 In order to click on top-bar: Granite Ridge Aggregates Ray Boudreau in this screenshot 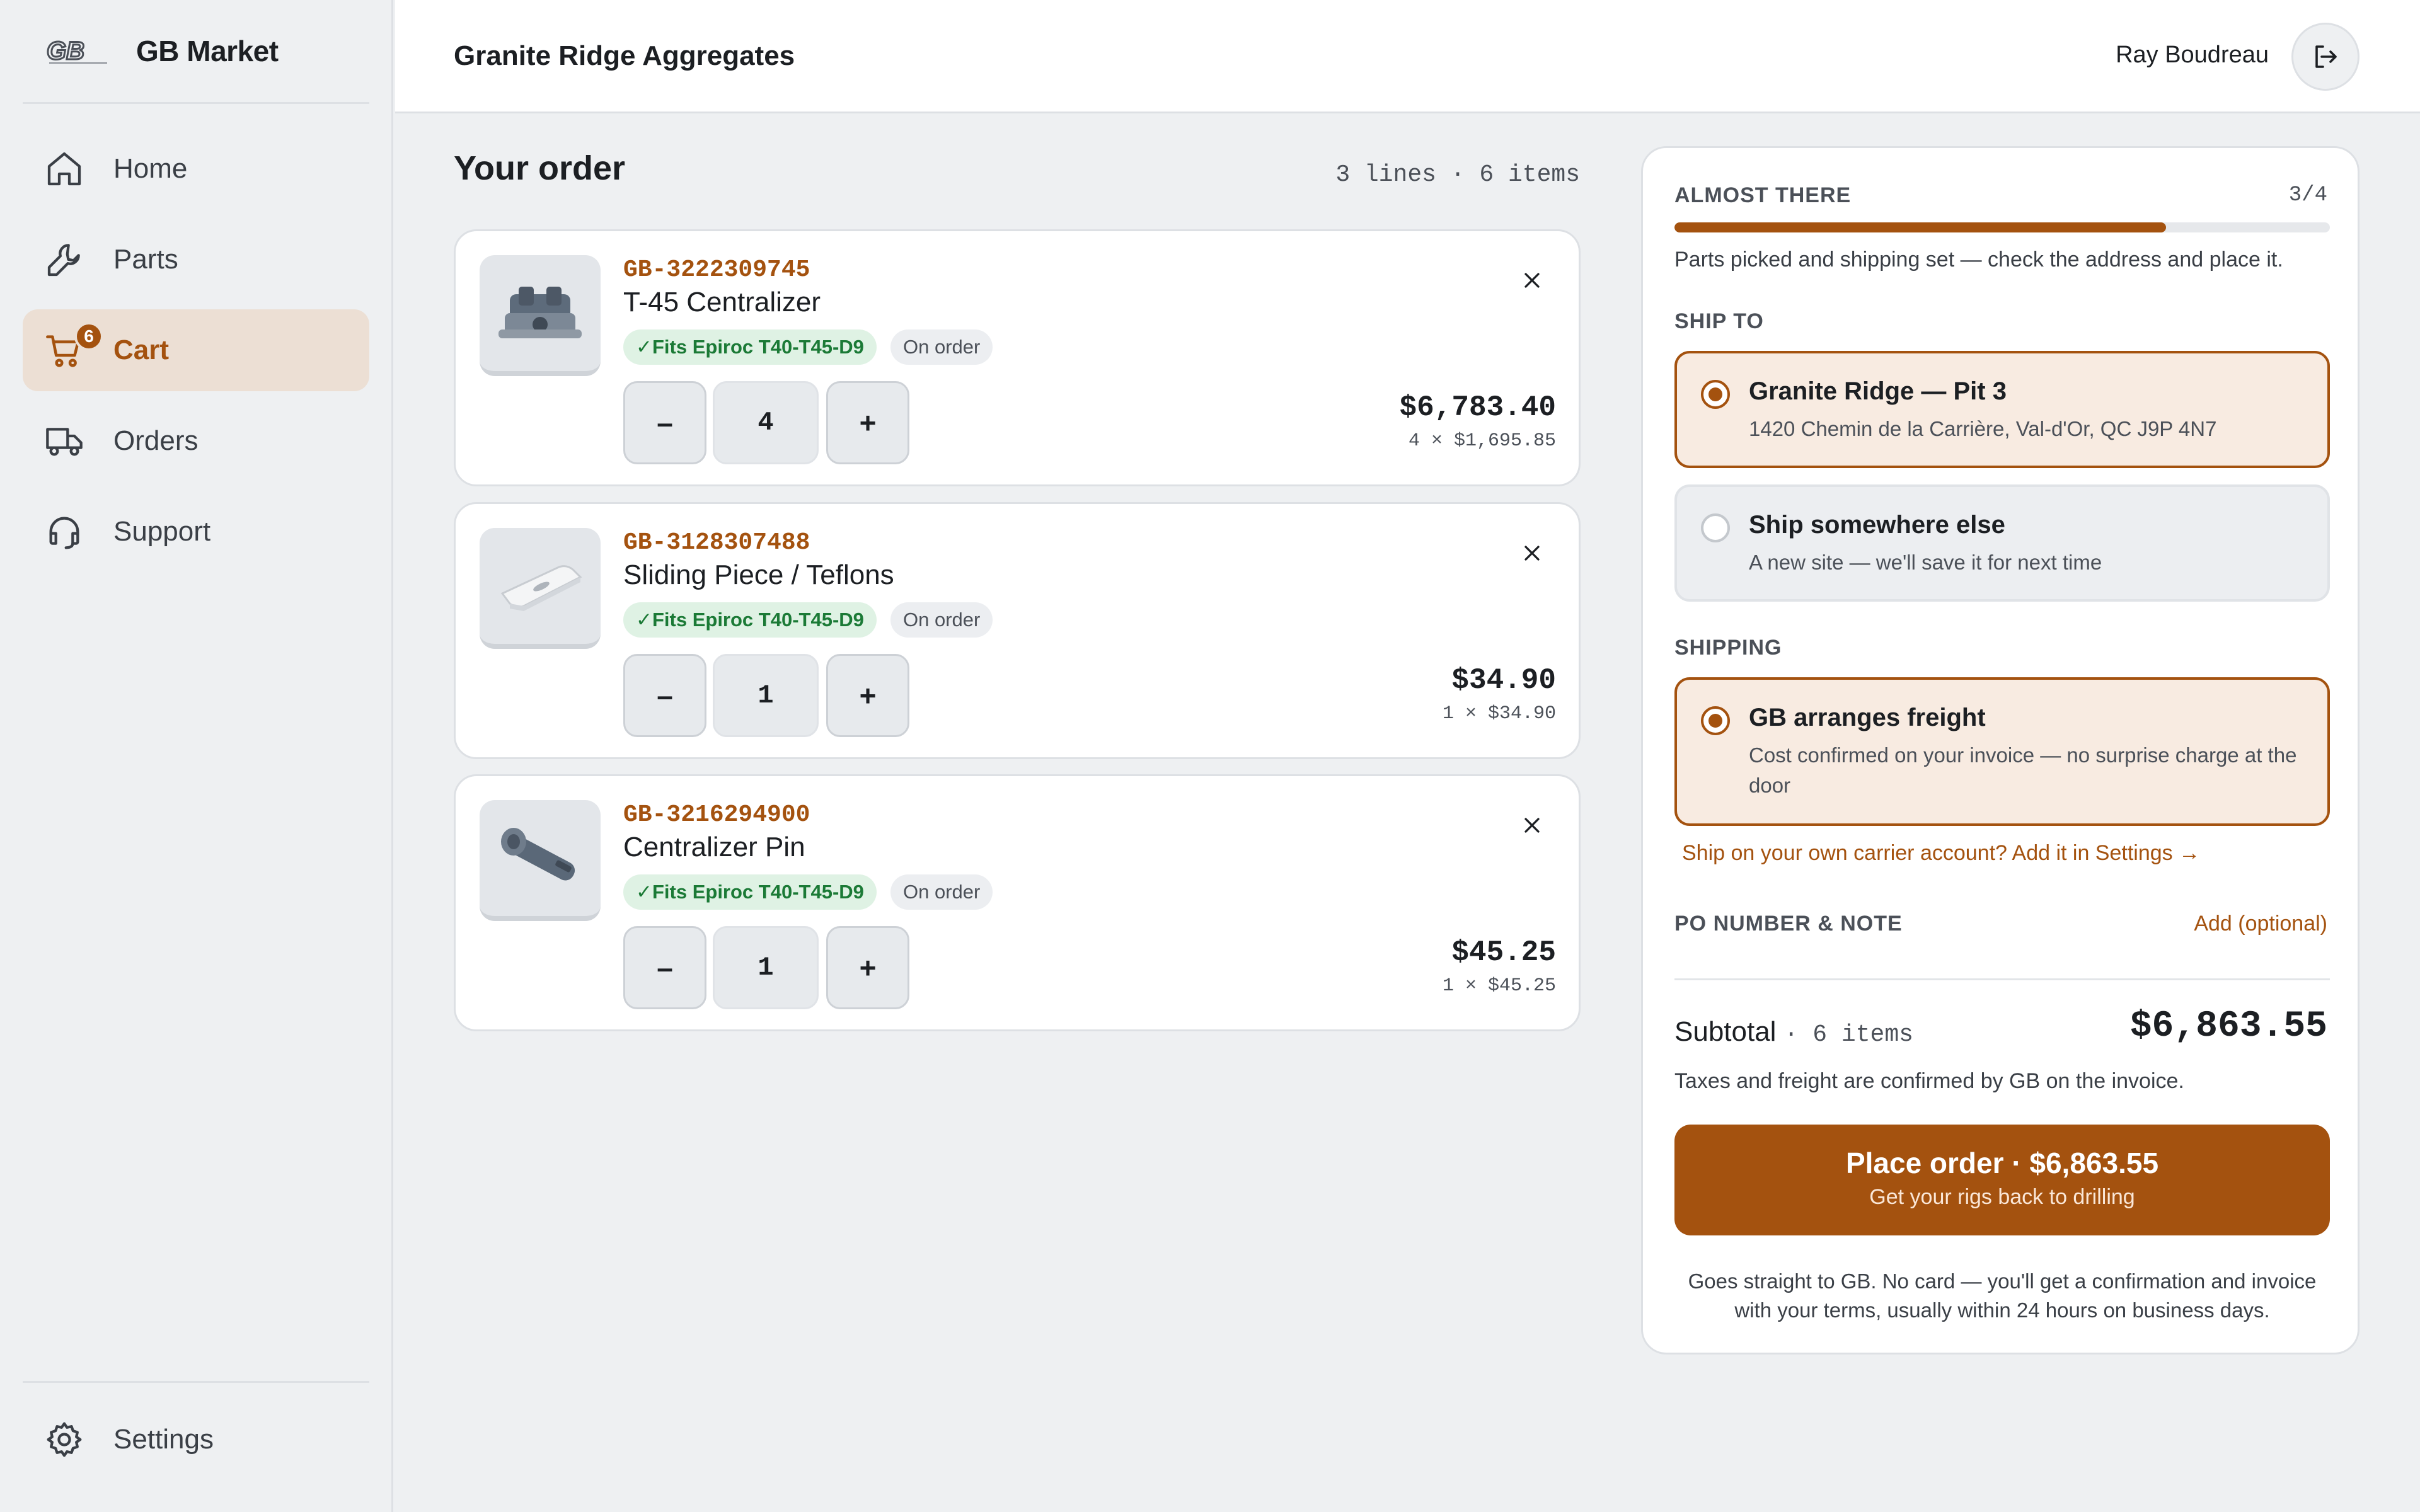, I will do `click(1408, 56)`.